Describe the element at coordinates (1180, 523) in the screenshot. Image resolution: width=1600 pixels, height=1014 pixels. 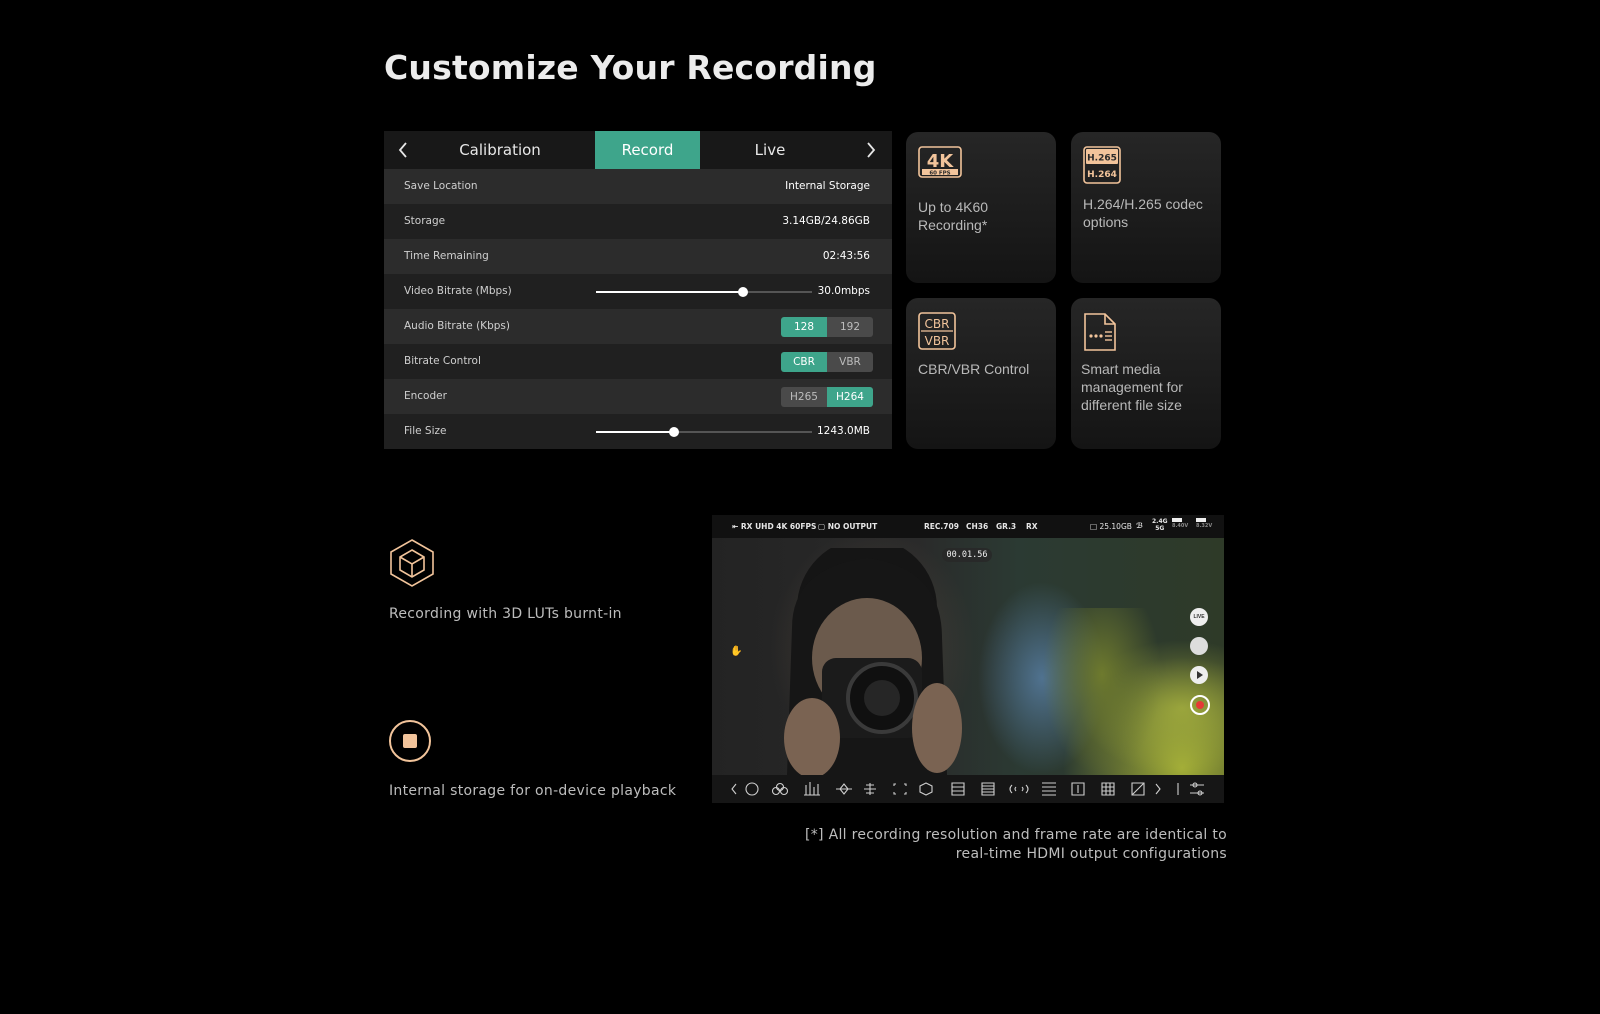
I see `battery-1: 8.40V` at that location.